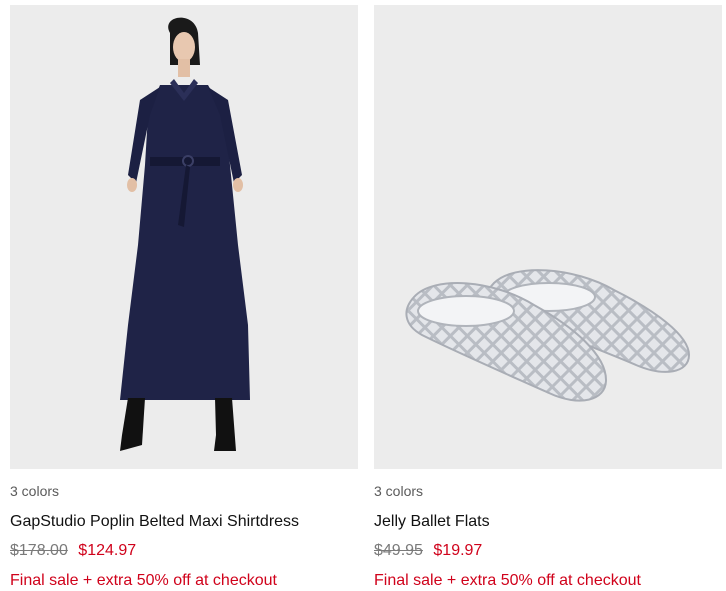  I want to click on original-price: $49.95, so click(398, 550).